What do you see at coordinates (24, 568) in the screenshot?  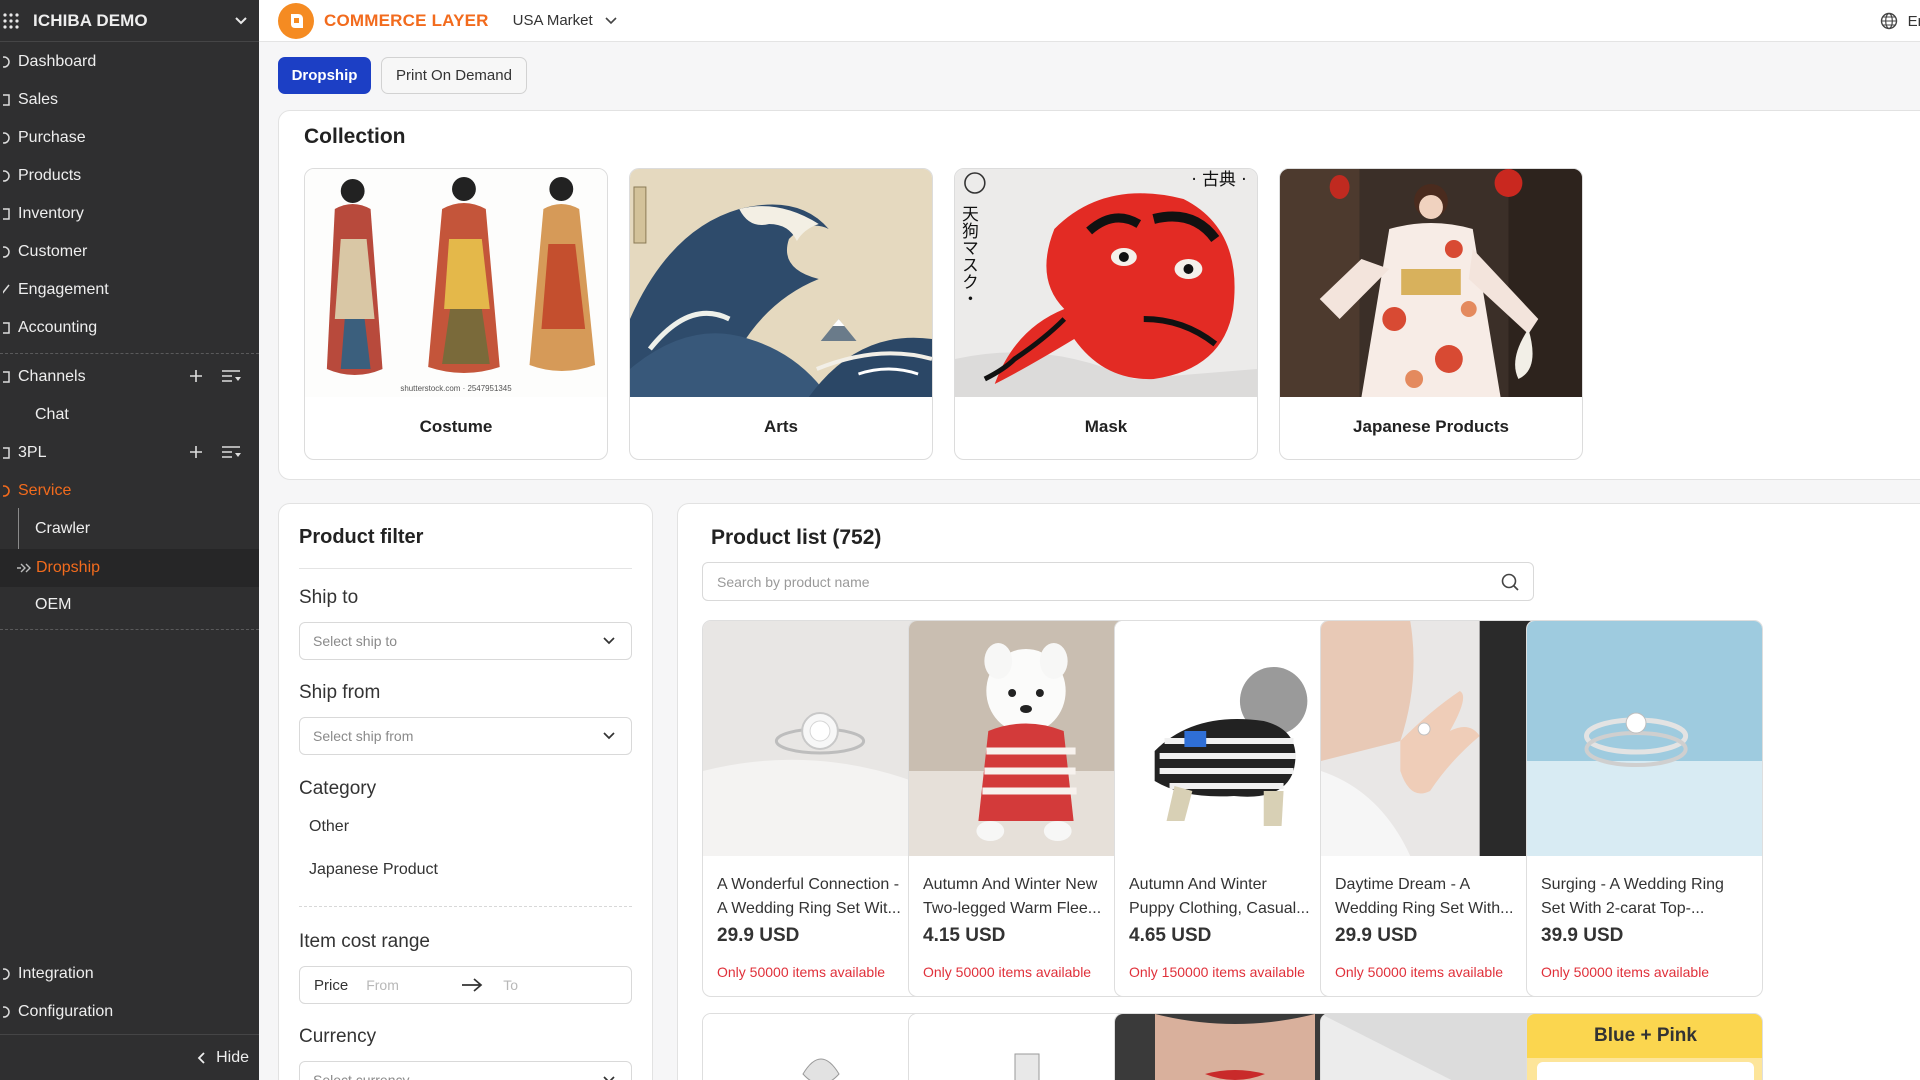 I see `double-chevron-right-icon` at bounding box center [24, 568].